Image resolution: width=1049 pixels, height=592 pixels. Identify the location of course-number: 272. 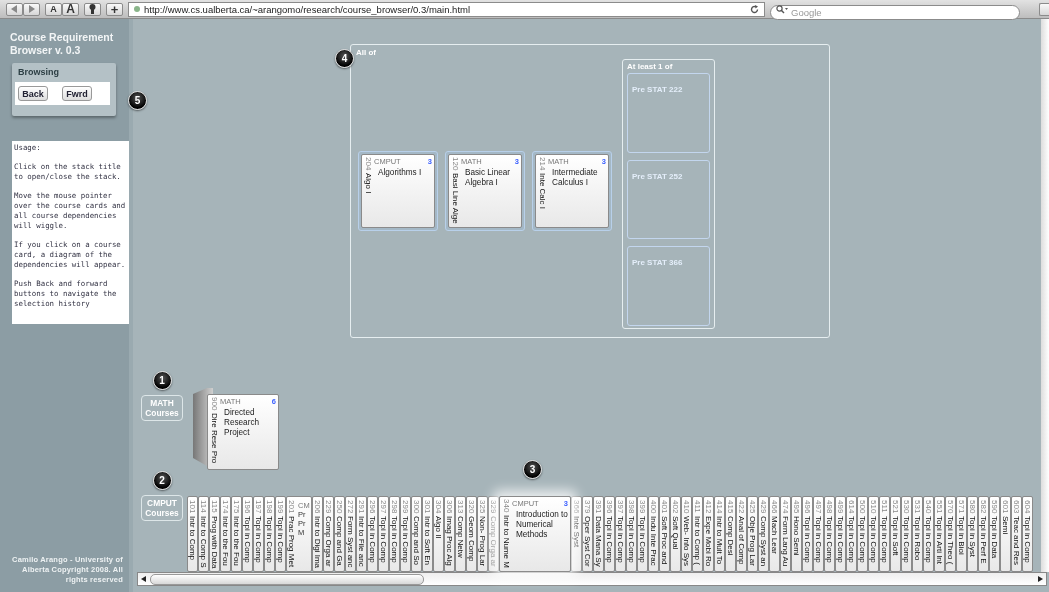
(350, 507).